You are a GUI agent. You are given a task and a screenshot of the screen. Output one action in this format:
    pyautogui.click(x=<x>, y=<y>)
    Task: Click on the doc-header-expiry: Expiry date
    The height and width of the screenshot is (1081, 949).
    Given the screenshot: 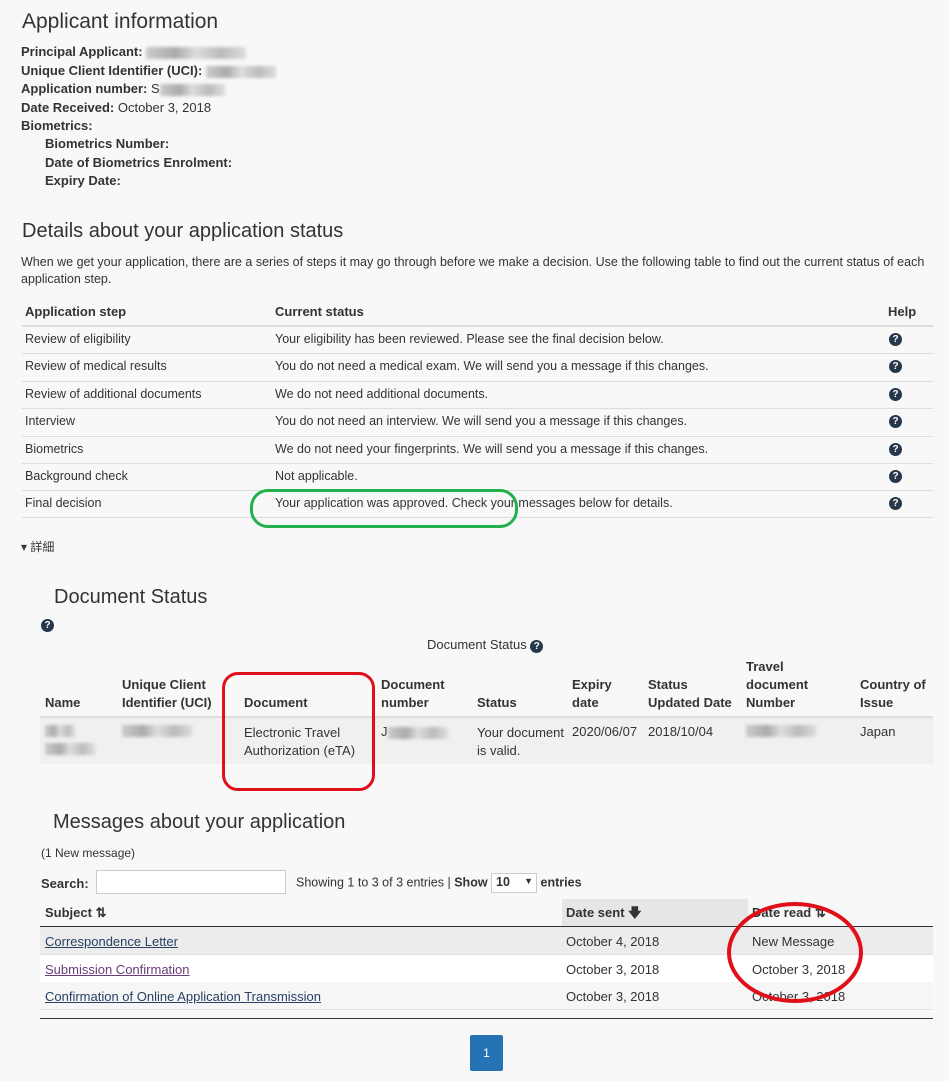 What is the action you would take?
    pyautogui.click(x=592, y=693)
    